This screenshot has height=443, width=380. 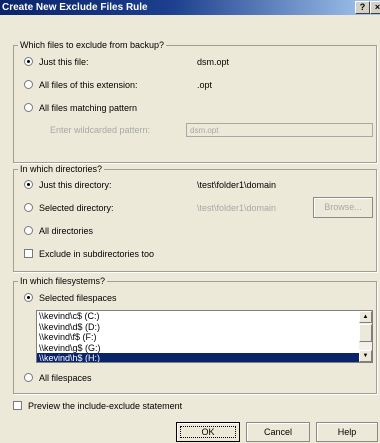 I want to click on help-icon: ?, so click(x=362, y=7).